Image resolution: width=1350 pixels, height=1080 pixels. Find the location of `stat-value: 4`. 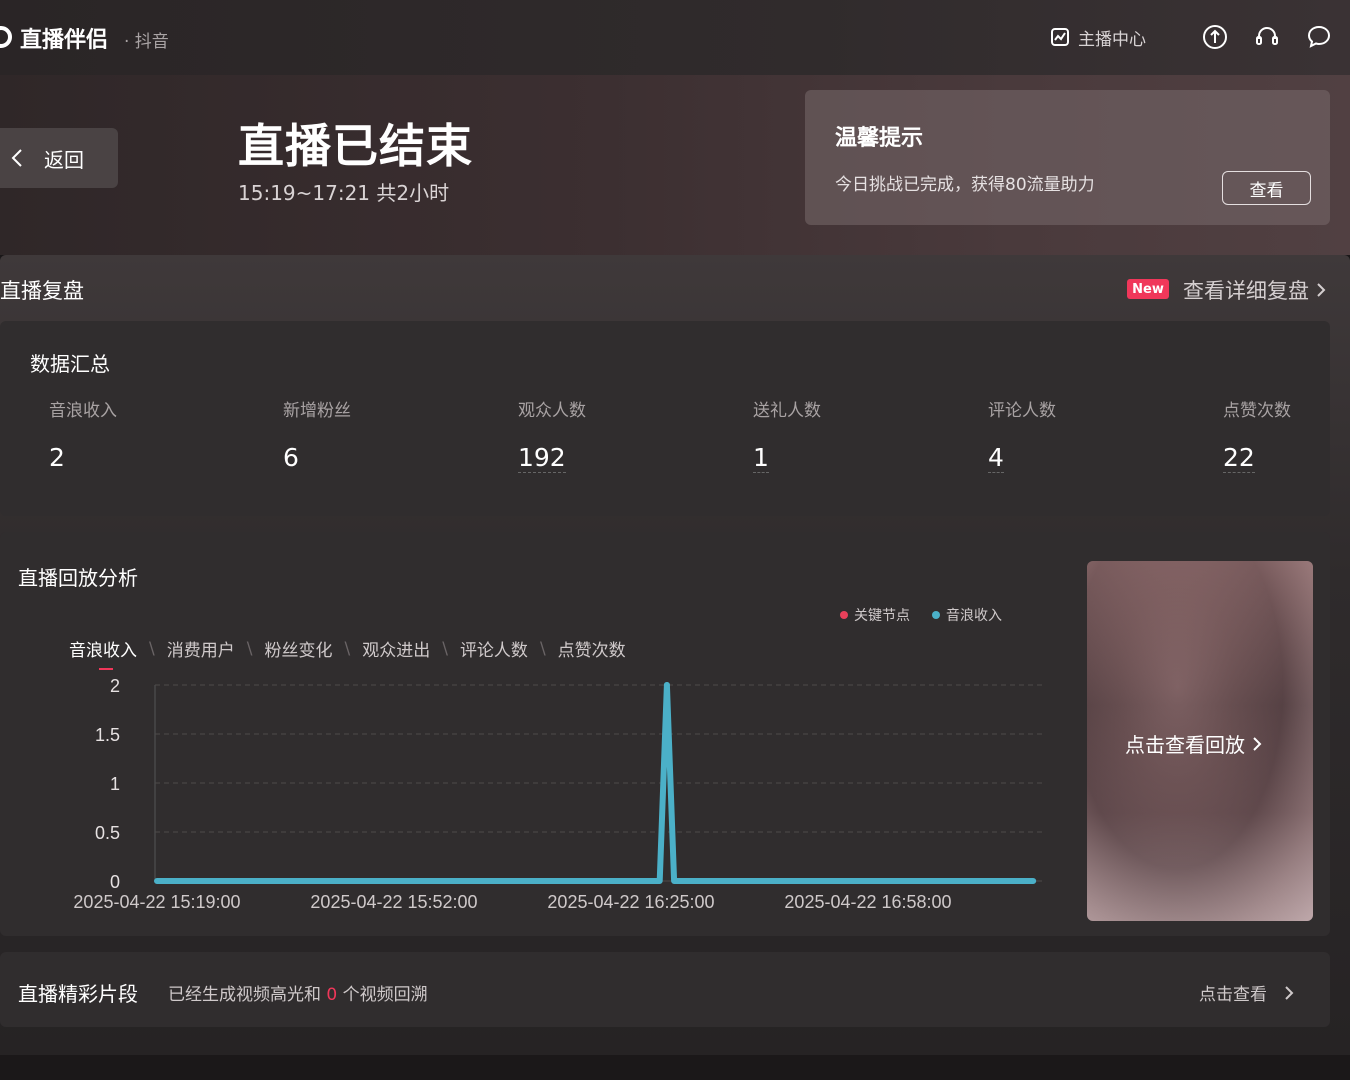

stat-value: 4 is located at coordinates (996, 458).